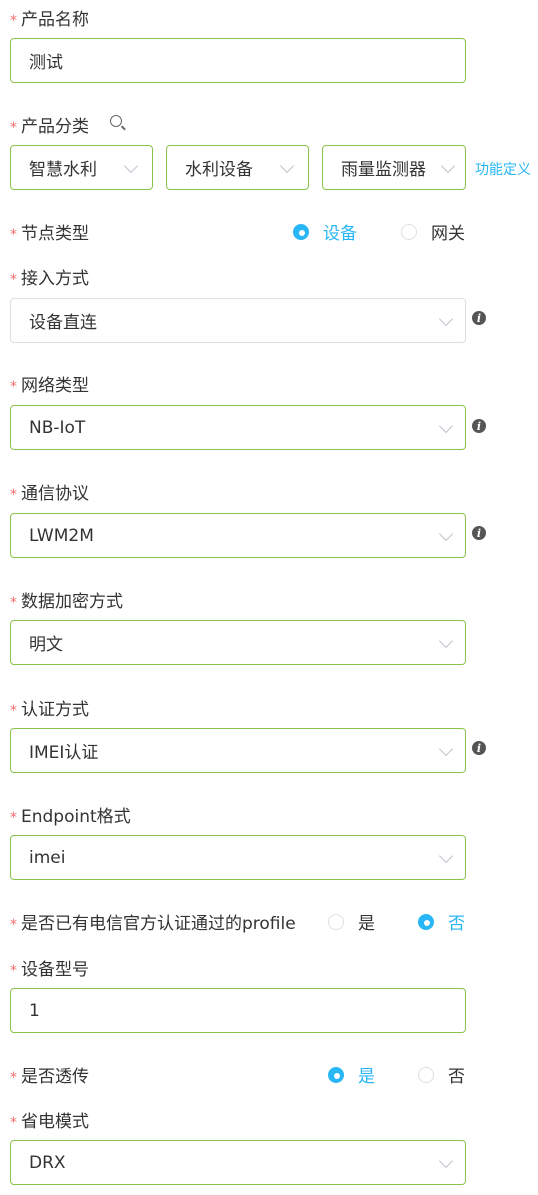  Describe the element at coordinates (503, 169) in the screenshot. I see `function-definition-link: 功能定义` at that location.